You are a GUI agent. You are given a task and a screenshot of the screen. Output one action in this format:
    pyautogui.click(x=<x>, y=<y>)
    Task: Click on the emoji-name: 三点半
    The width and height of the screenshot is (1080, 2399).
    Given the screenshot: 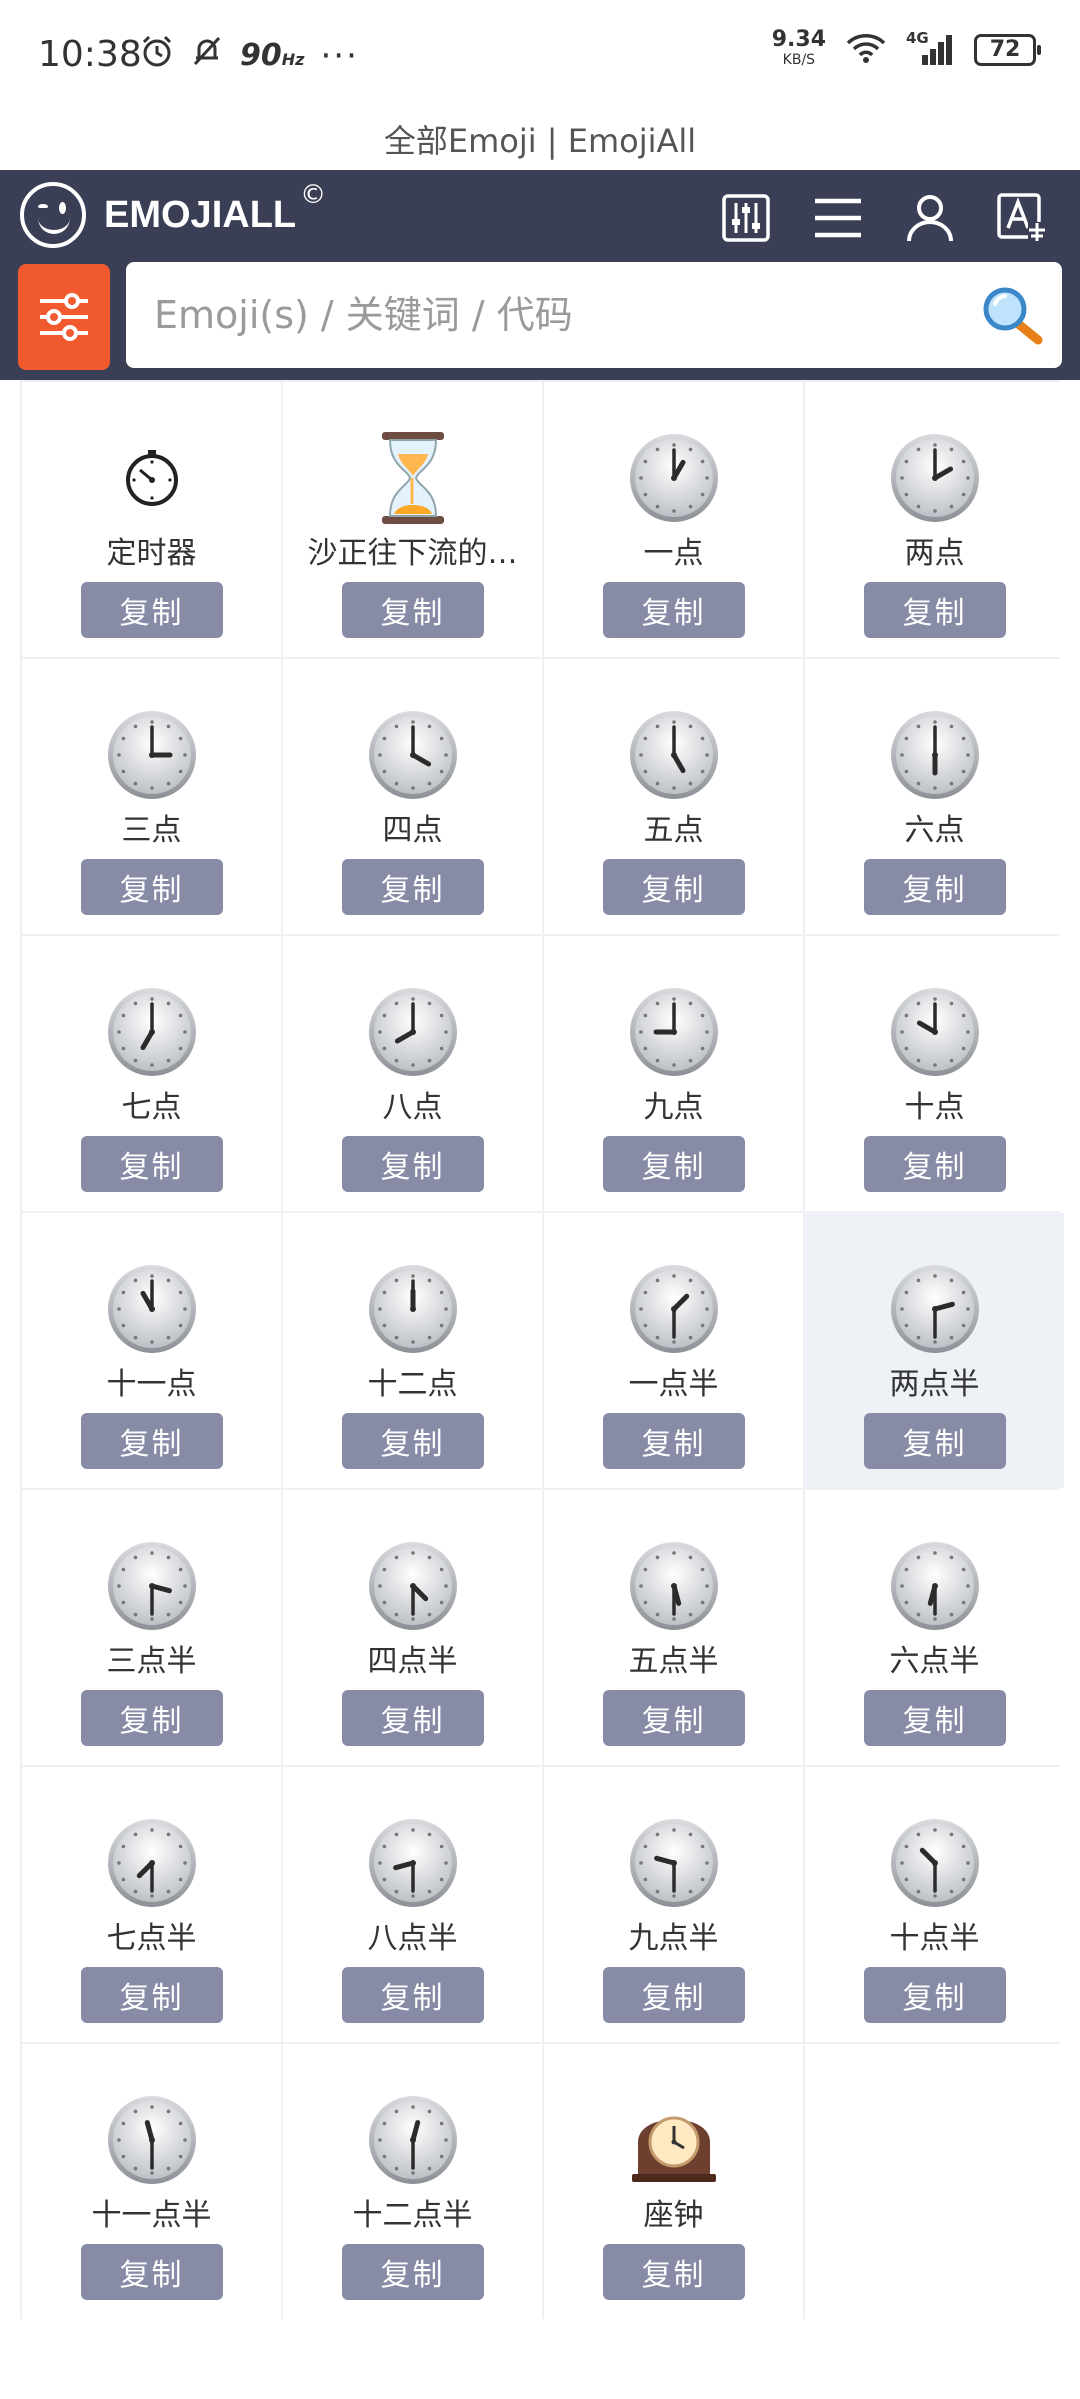 What is the action you would take?
    pyautogui.click(x=151, y=1661)
    